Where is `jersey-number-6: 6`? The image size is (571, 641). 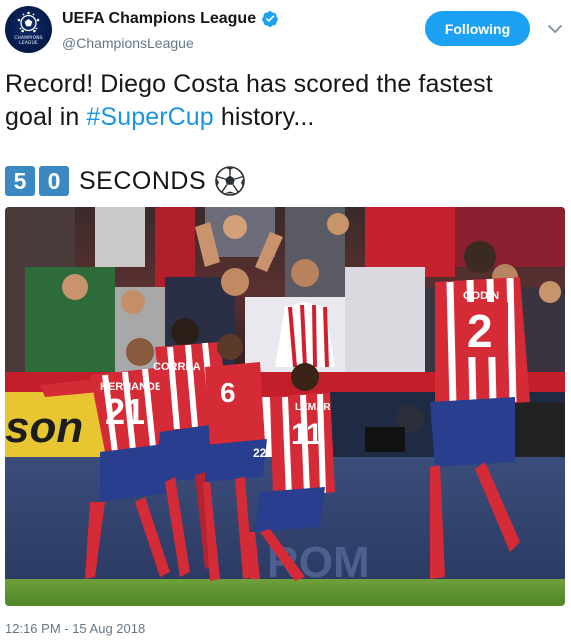 jersey-number-6: 6 is located at coordinates (228, 392).